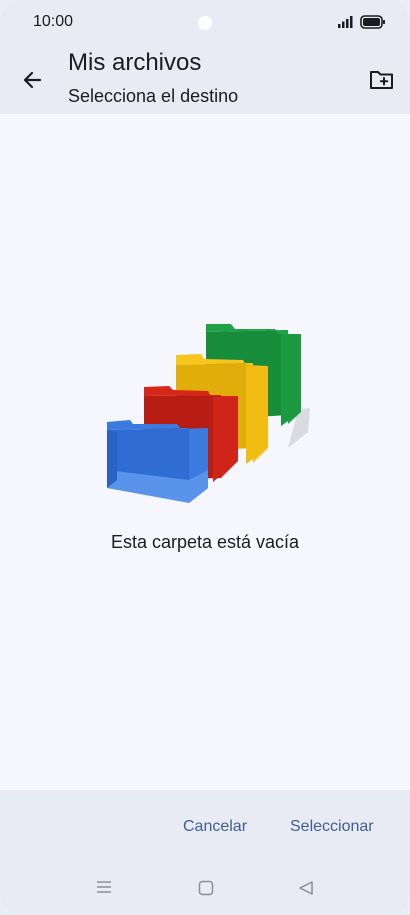  I want to click on clock: 10:00, so click(53, 21).